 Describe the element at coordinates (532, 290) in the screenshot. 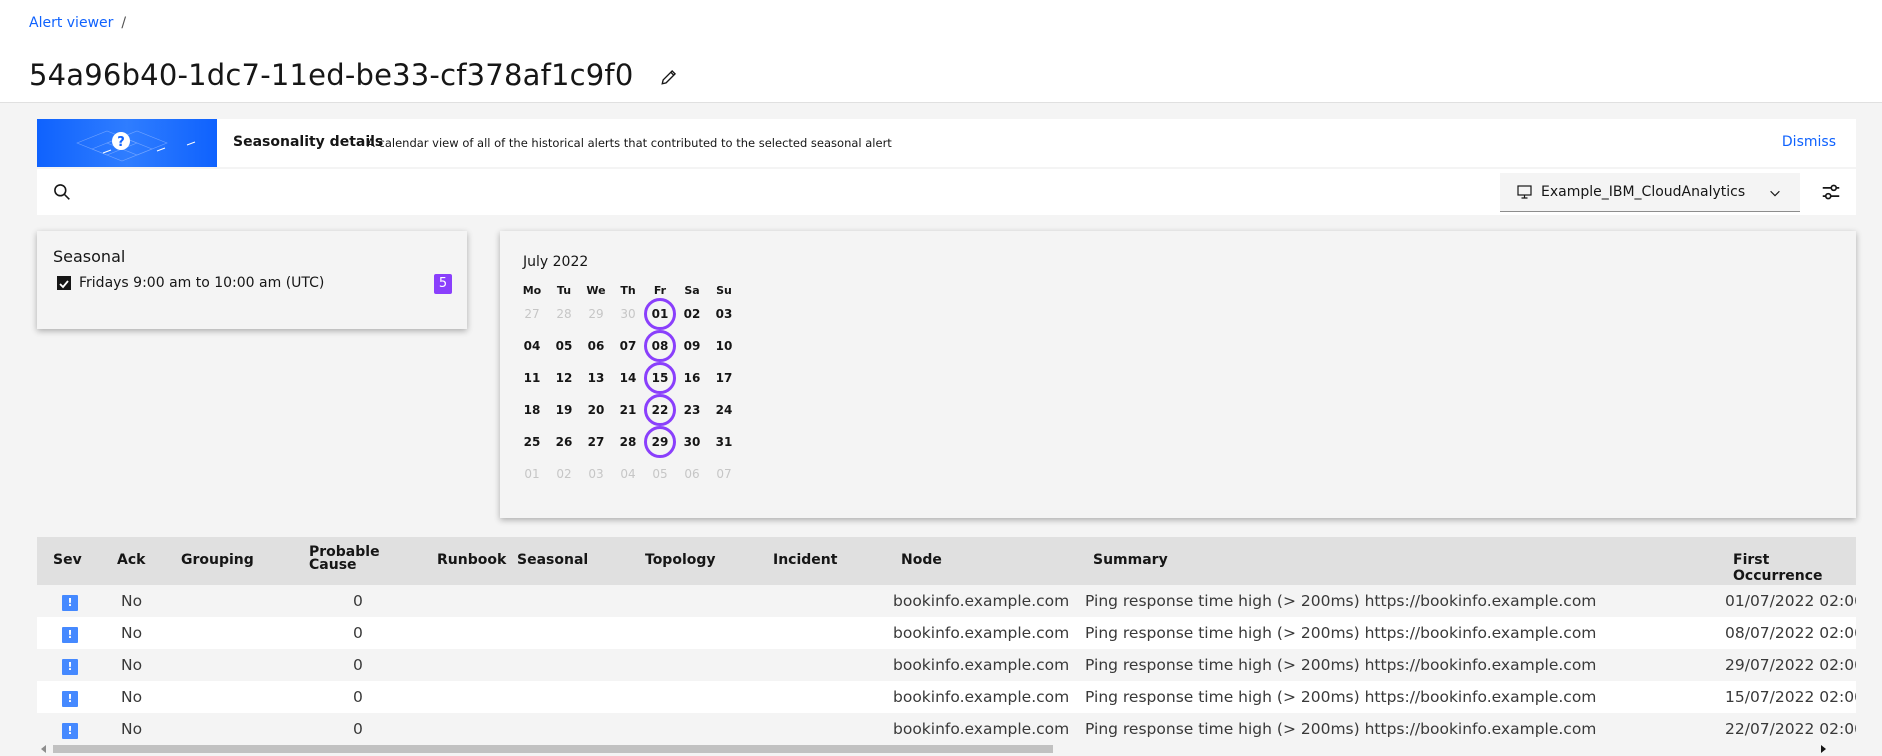

I see `calendar-weekday: Mo` at that location.